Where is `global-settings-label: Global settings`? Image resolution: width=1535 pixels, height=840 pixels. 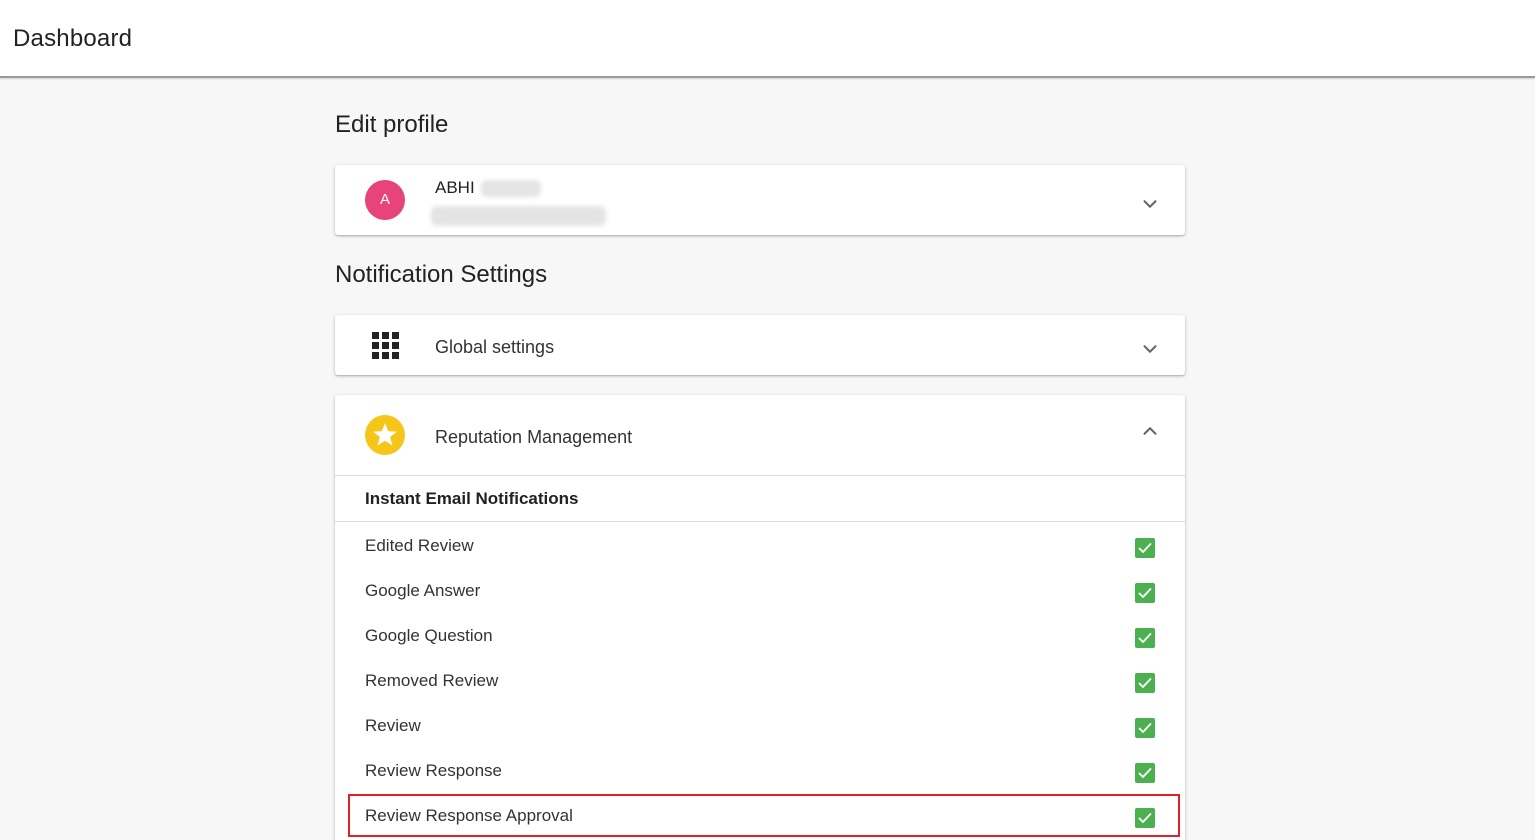 global-settings-label: Global settings is located at coordinates (495, 347).